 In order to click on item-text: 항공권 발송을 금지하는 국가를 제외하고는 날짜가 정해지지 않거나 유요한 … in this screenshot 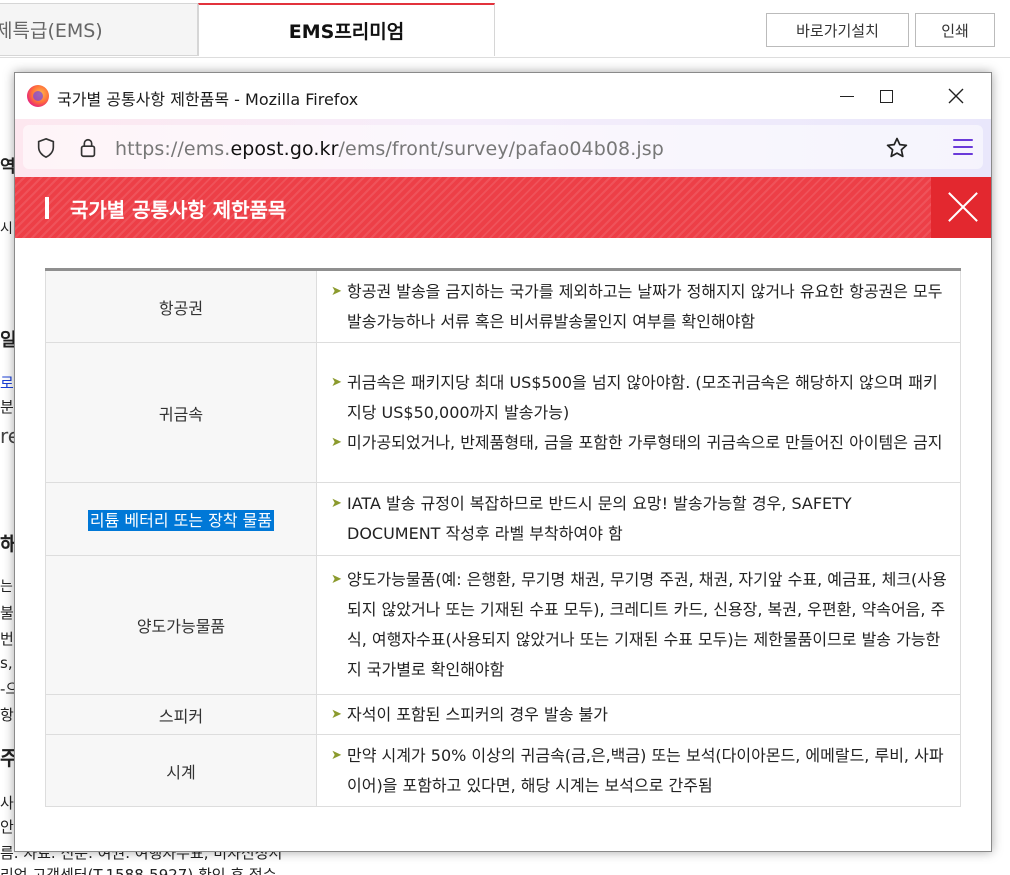, I will do `click(645, 306)`.